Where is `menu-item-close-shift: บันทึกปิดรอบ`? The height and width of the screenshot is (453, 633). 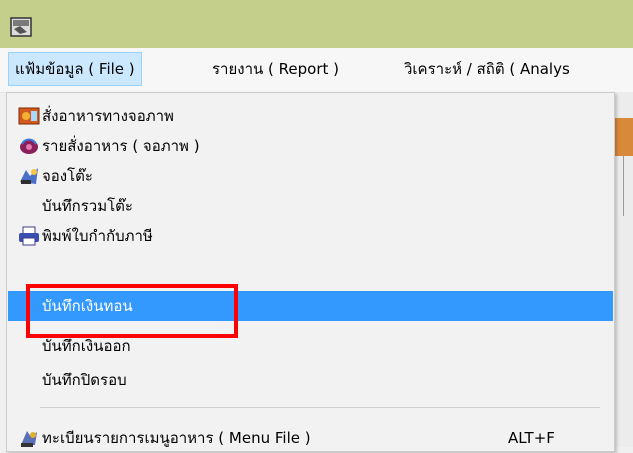
menu-item-close-shift: บันทึกปิดรอบ is located at coordinates (310, 380).